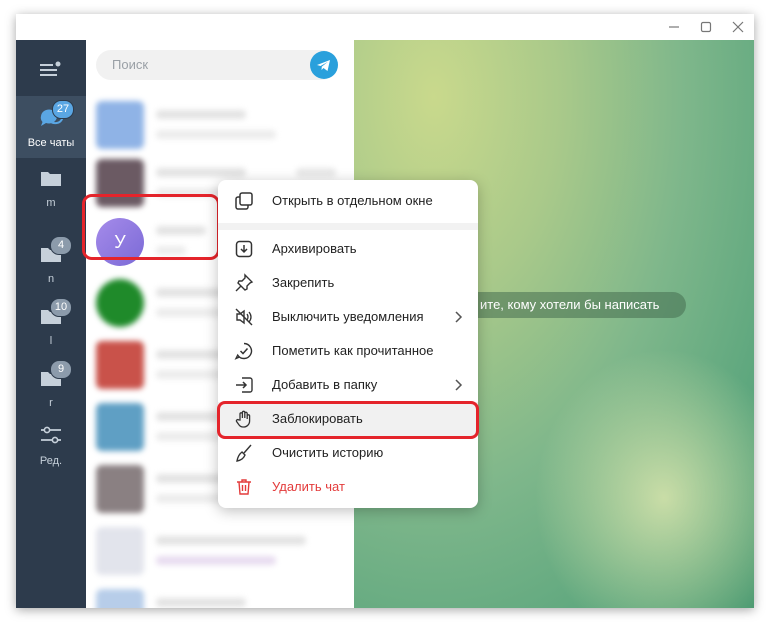 The height and width of the screenshot is (625, 770). I want to click on menu-item-add-to-folder: Добавить в папку, so click(348, 385).